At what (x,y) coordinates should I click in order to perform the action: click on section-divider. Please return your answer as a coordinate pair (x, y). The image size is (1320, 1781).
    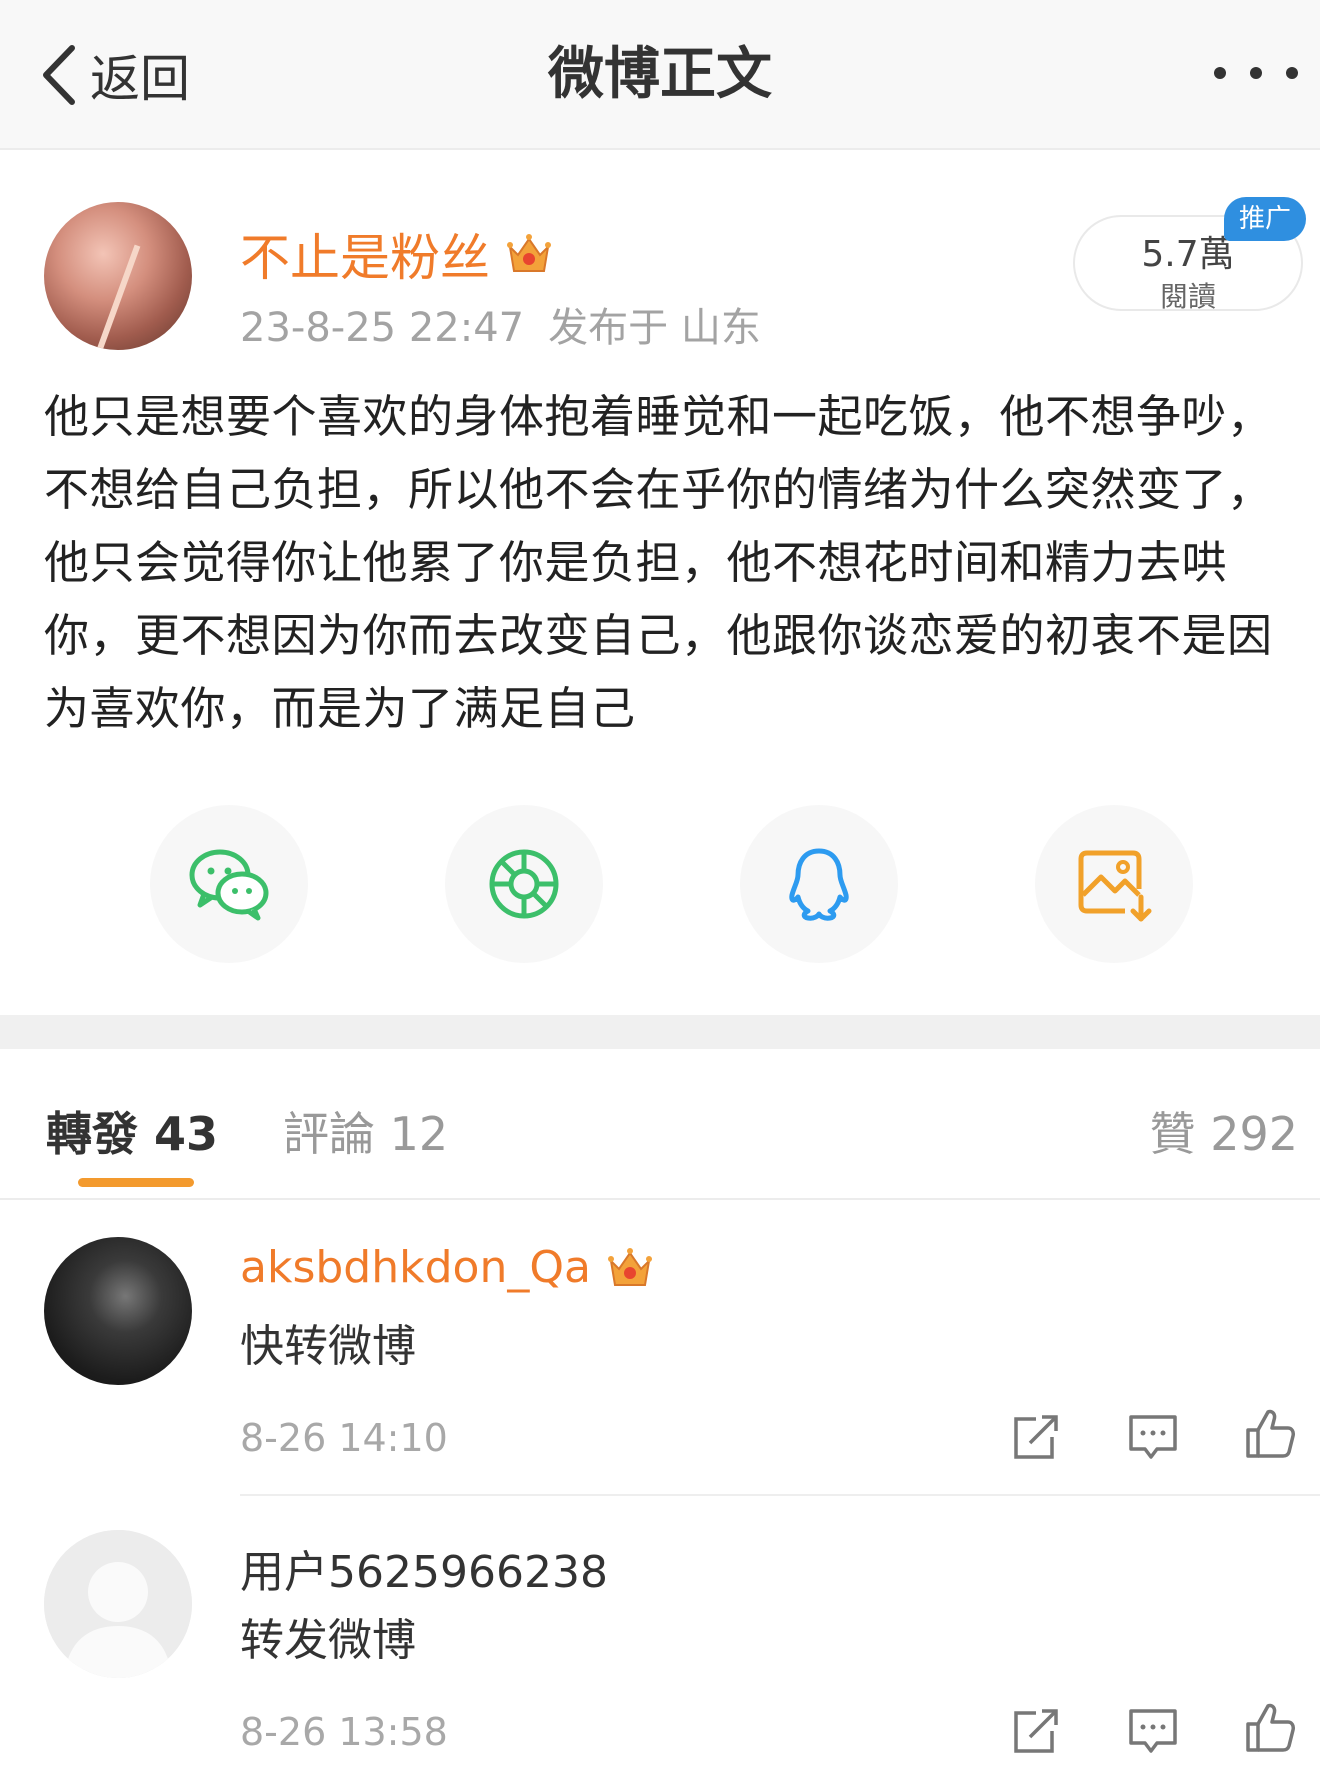
    Looking at the image, I should click on (660, 1032).